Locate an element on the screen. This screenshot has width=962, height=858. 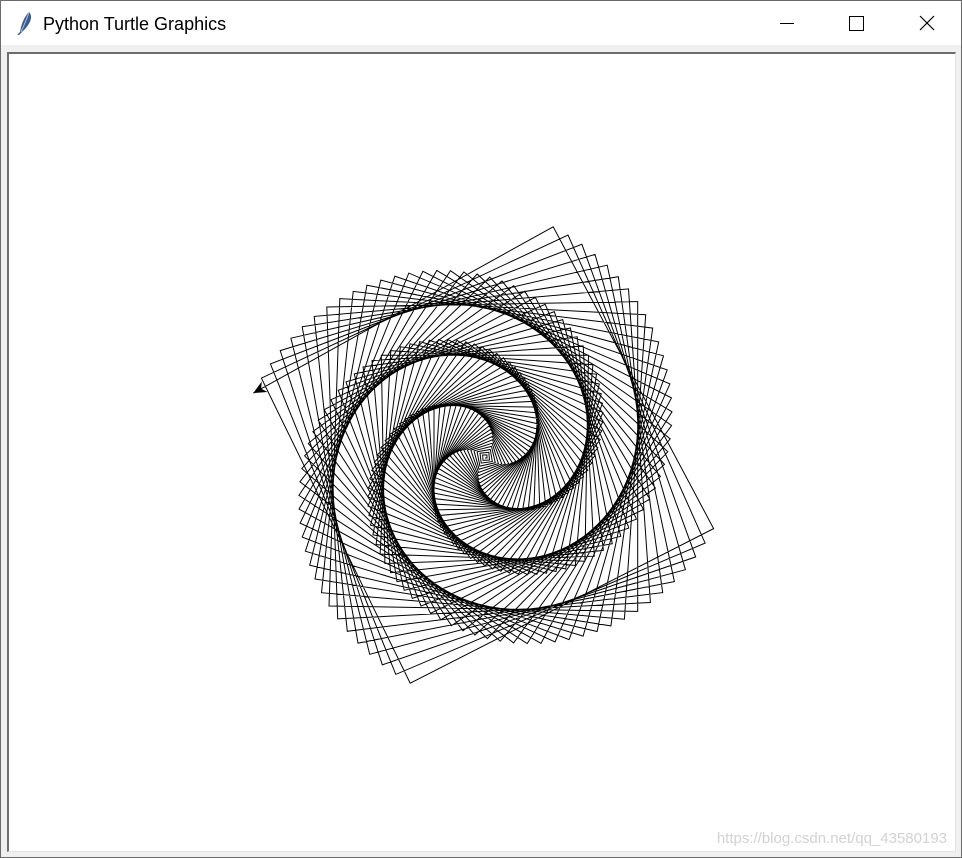
feather-icon is located at coordinates (25, 23).